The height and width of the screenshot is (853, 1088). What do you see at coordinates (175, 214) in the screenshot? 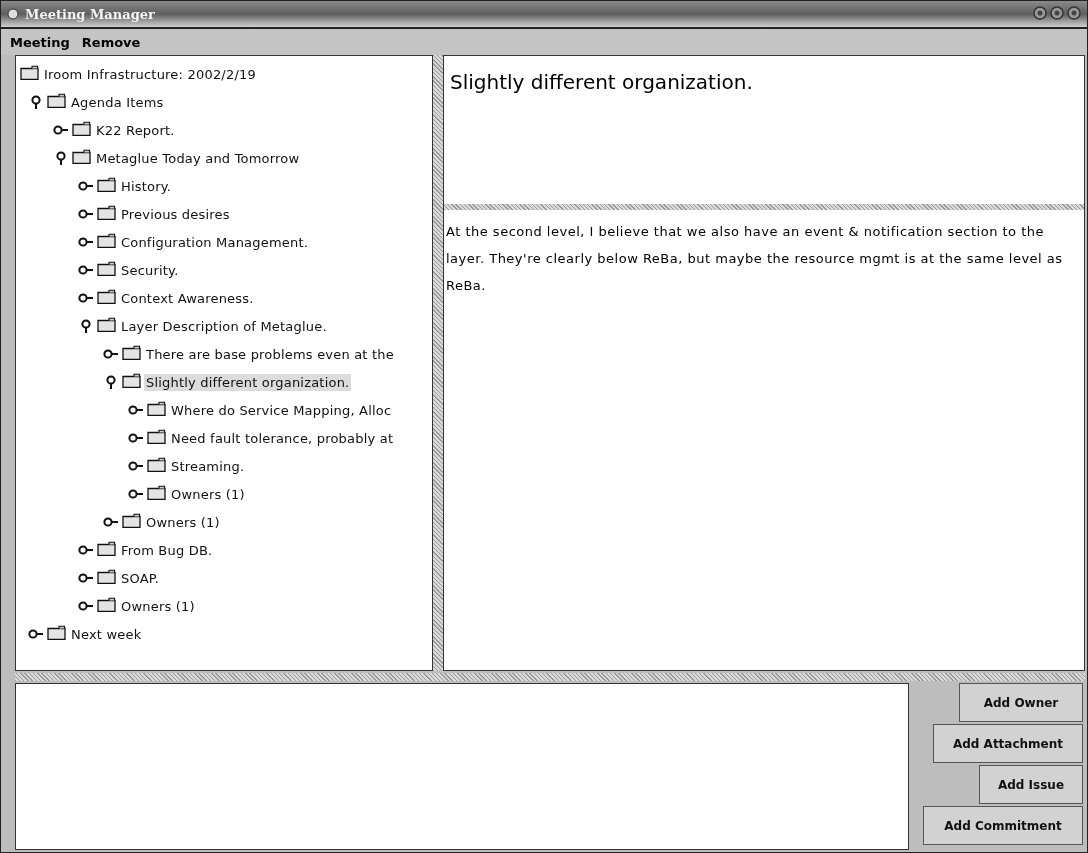
I see `tree-item: Previous desires` at bounding box center [175, 214].